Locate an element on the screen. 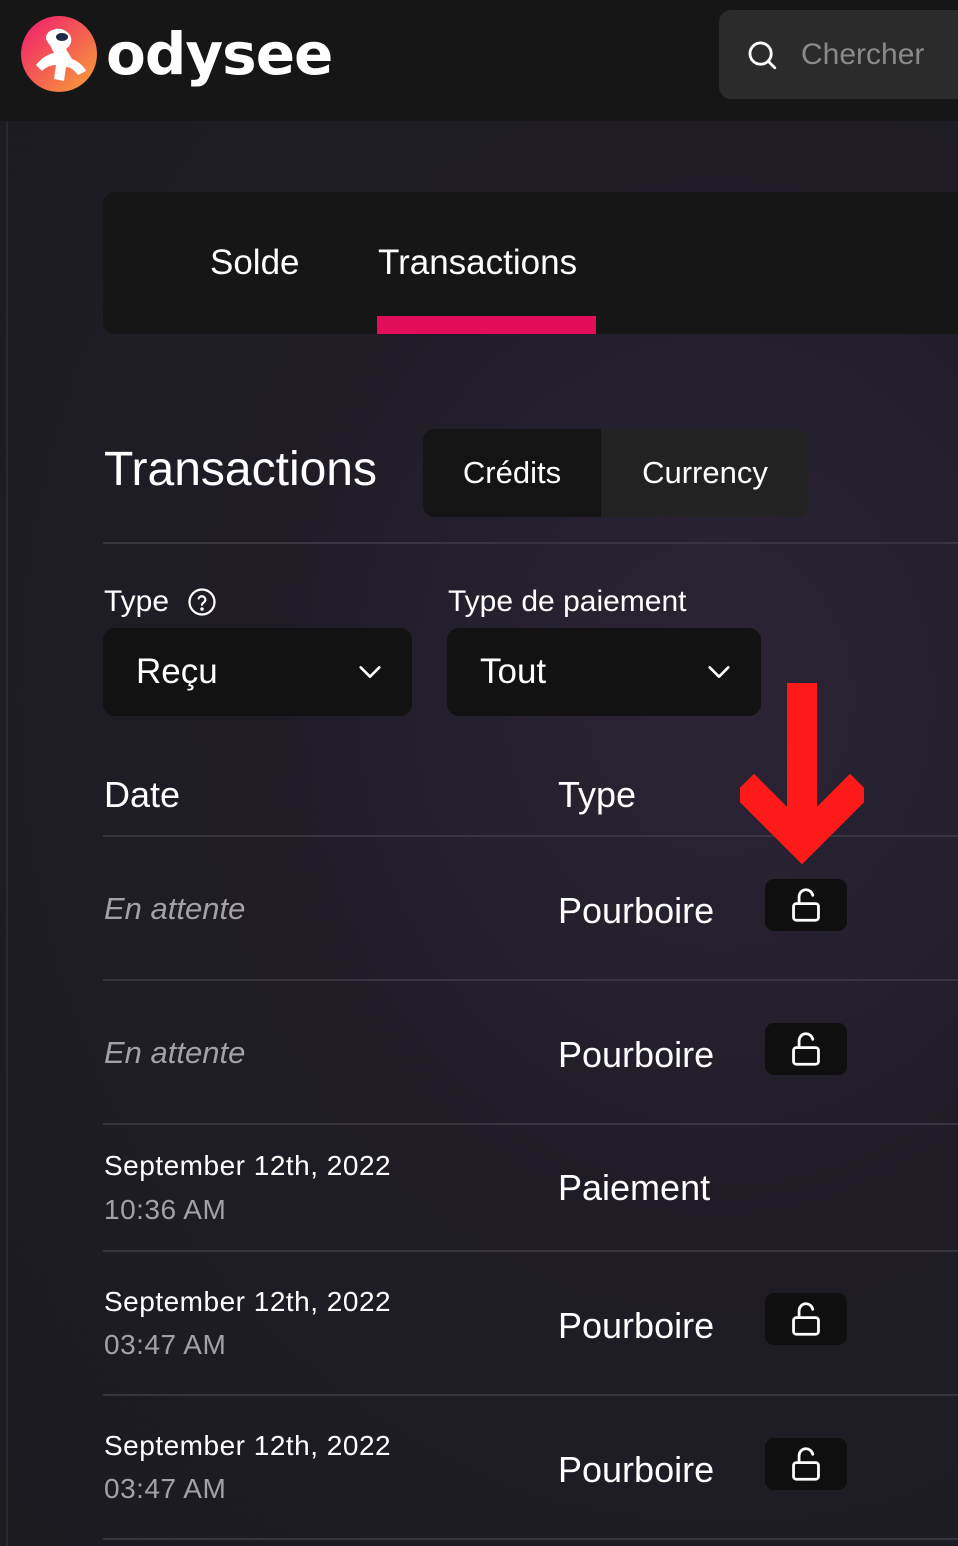 The height and width of the screenshot is (1546, 958). row-type: Paiement is located at coordinates (634, 1187).